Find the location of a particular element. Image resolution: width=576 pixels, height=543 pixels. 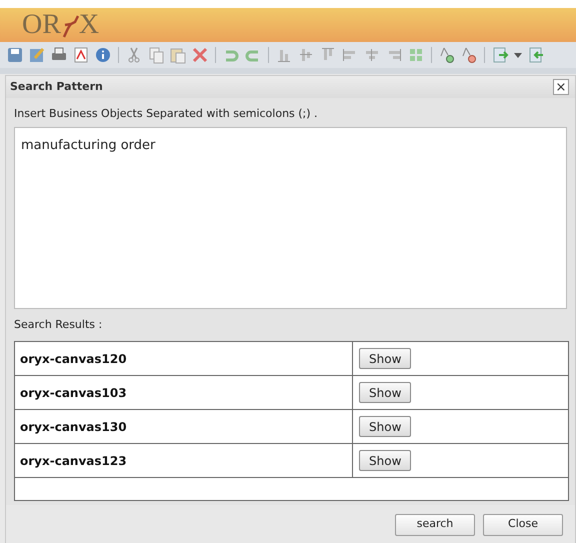

info-icon is located at coordinates (103, 55).